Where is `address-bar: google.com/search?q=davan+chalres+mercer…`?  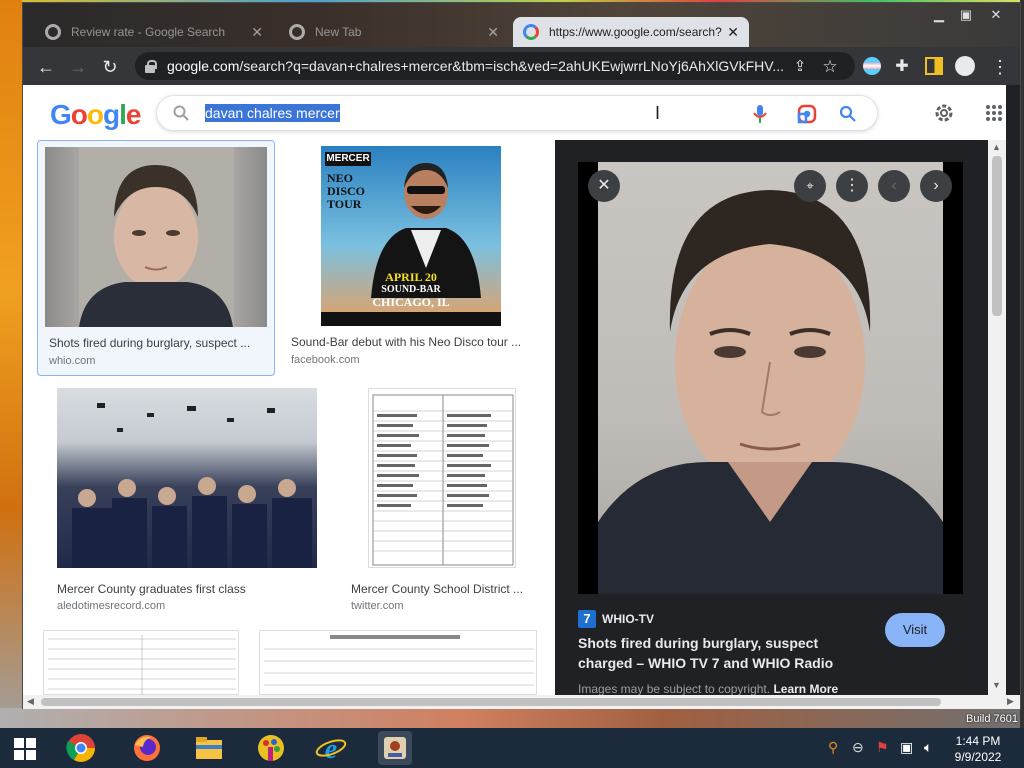 address-bar: google.com/search?q=davan+chalres+mercer… is located at coordinates (495, 66).